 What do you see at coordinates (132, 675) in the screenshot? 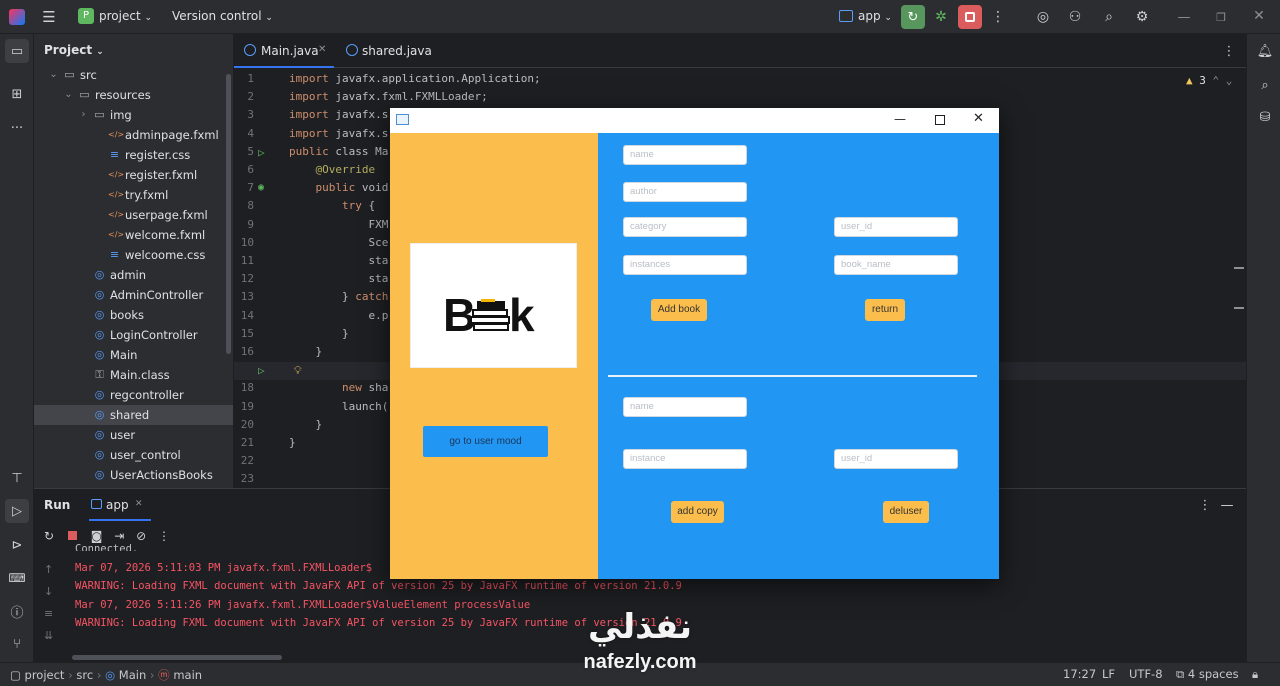
I see `breadcrumb-item: Main` at bounding box center [132, 675].